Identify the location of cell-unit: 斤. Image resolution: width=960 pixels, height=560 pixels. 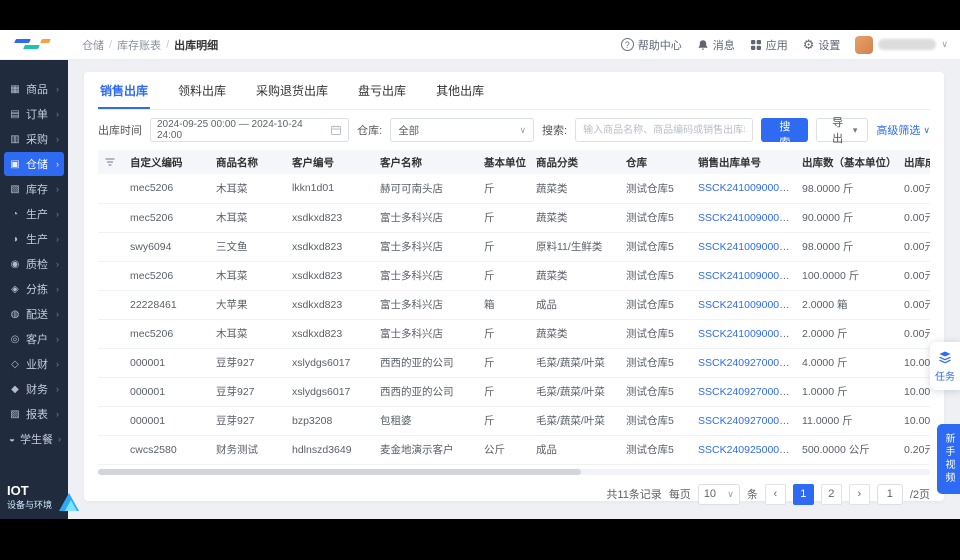
(504, 334).